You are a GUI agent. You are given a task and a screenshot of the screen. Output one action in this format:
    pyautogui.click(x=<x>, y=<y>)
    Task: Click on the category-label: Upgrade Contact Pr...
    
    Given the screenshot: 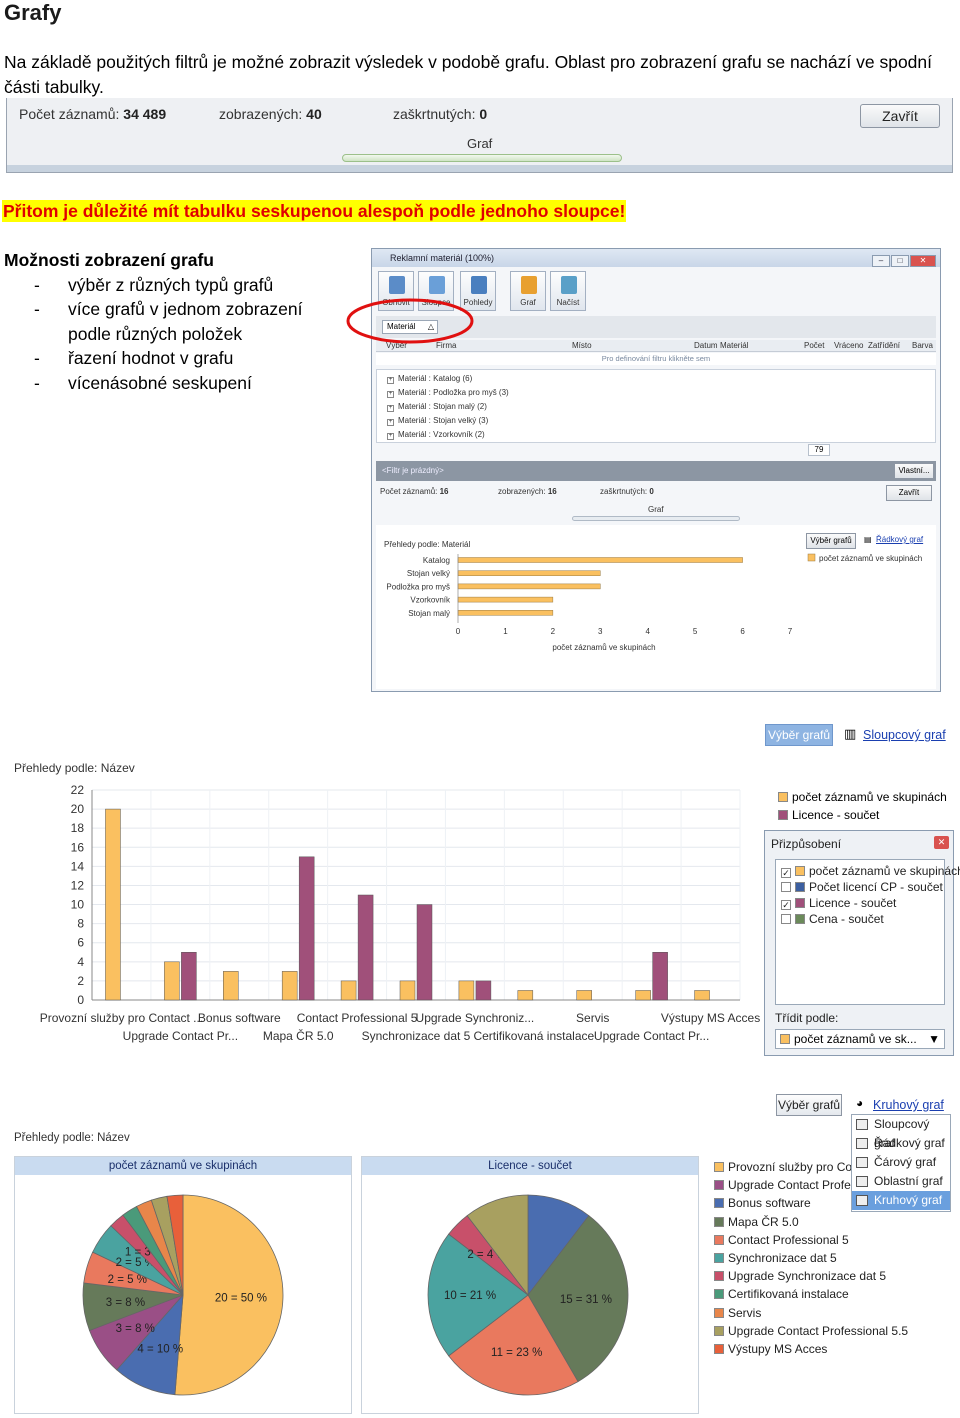 What is the action you would take?
    pyautogui.click(x=651, y=1036)
    